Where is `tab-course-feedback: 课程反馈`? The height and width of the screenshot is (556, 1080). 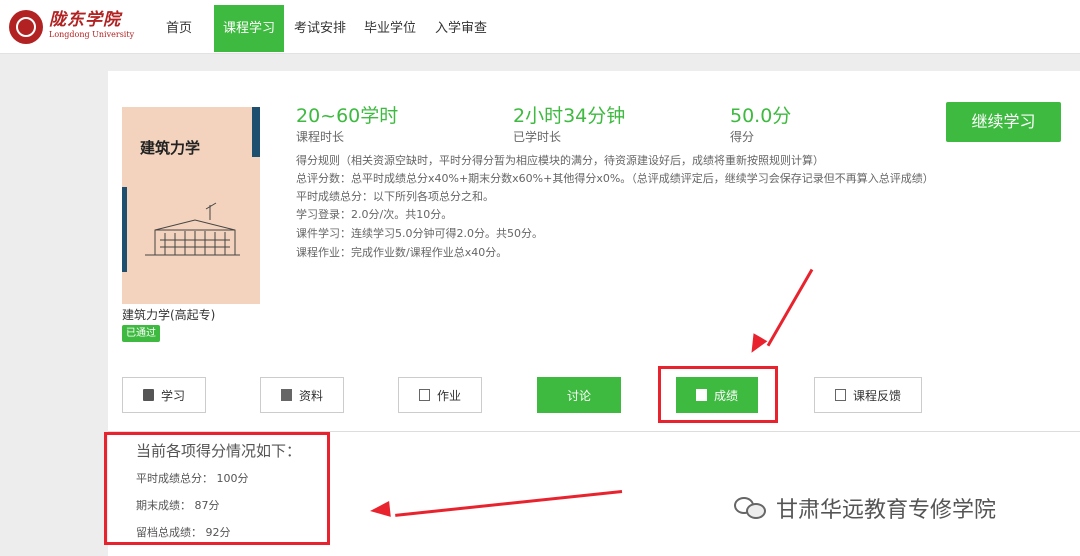
tab-course-feedback: 课程反馈 is located at coordinates (868, 395).